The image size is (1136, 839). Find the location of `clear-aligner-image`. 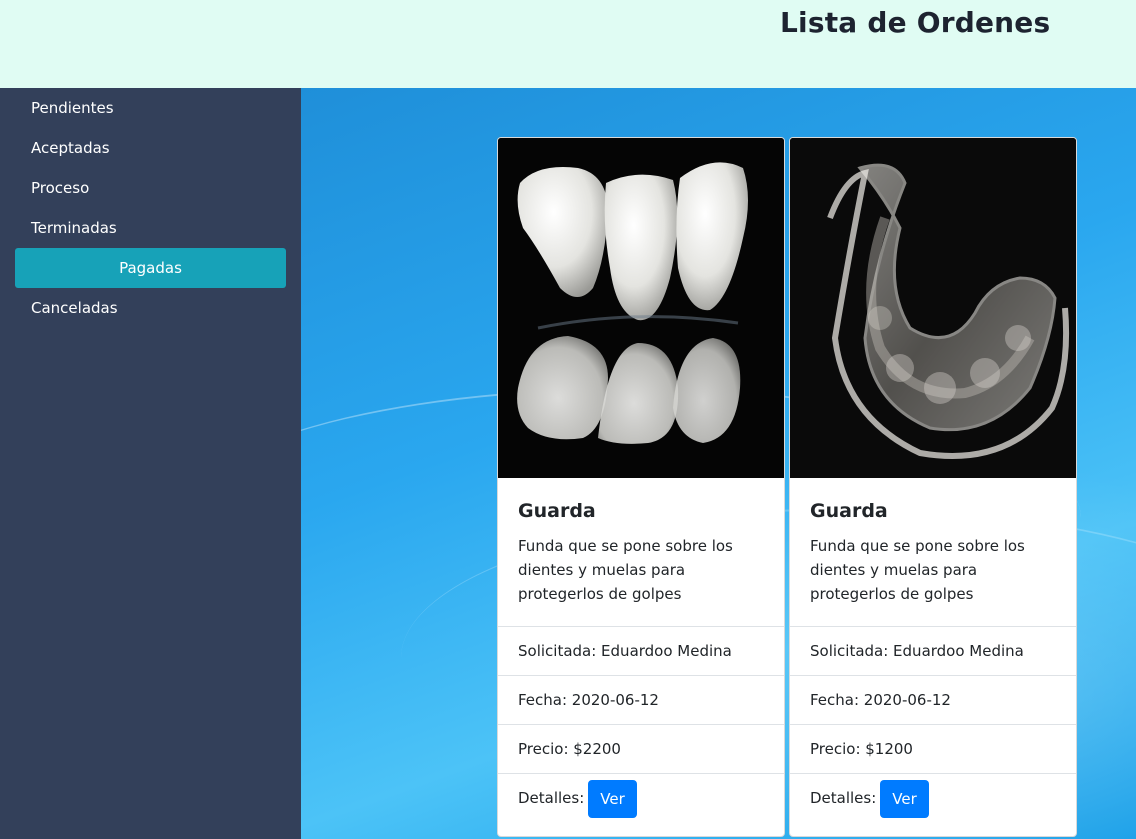

clear-aligner-image is located at coordinates (933, 308).